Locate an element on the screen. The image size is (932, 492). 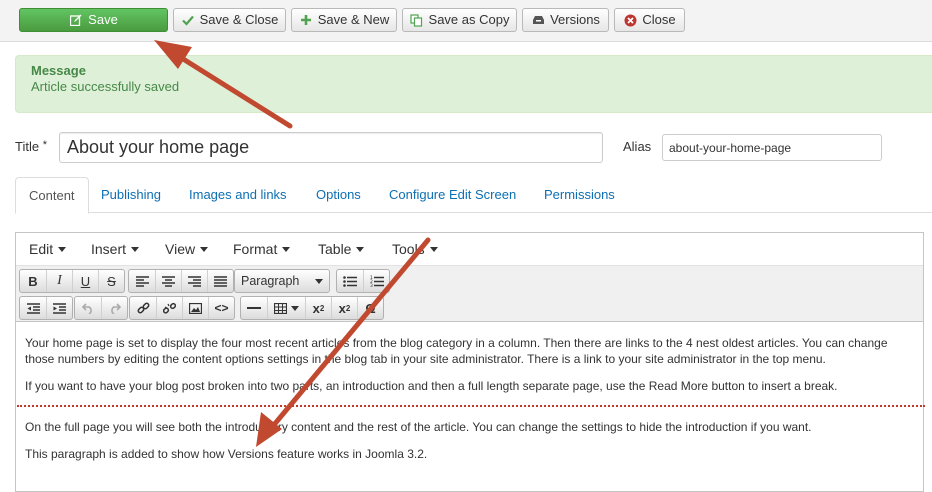
format-select-value: Paragraph is located at coordinates (270, 281).